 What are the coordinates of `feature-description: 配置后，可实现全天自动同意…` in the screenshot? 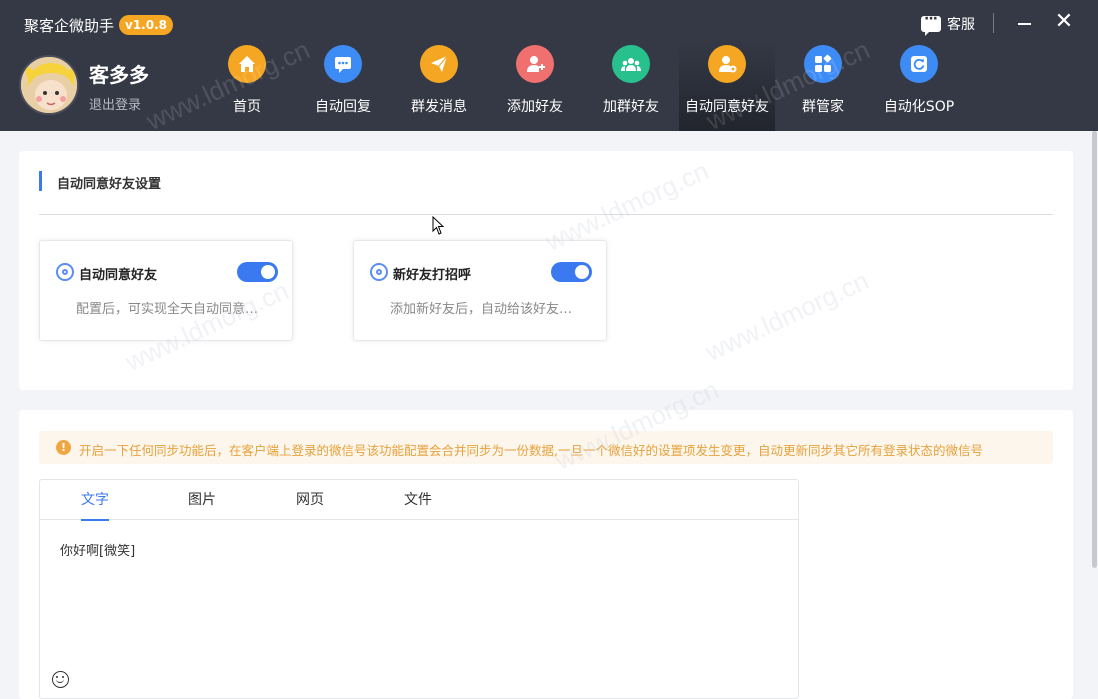 It's located at (167, 309).